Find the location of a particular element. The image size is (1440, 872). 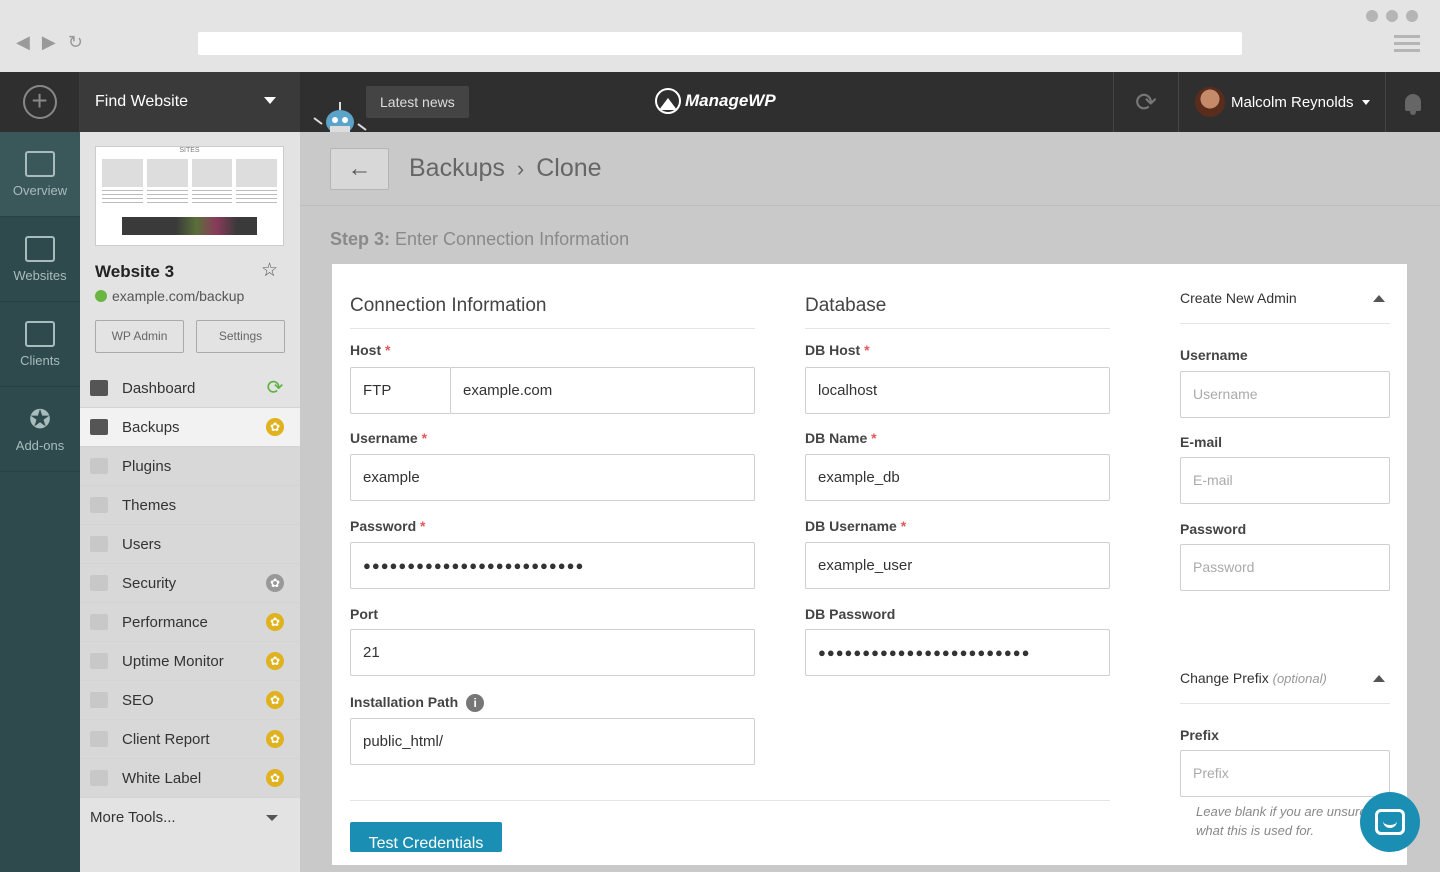

menu-themes-label: Themes is located at coordinates (149, 505).